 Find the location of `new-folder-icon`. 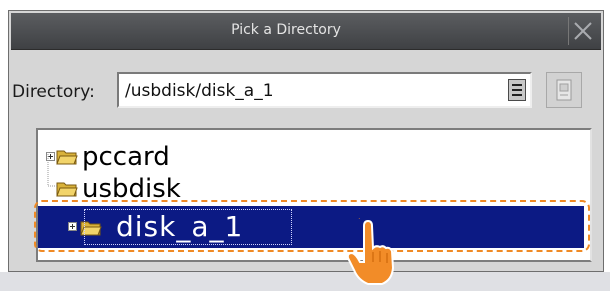

new-folder-icon is located at coordinates (564, 90).